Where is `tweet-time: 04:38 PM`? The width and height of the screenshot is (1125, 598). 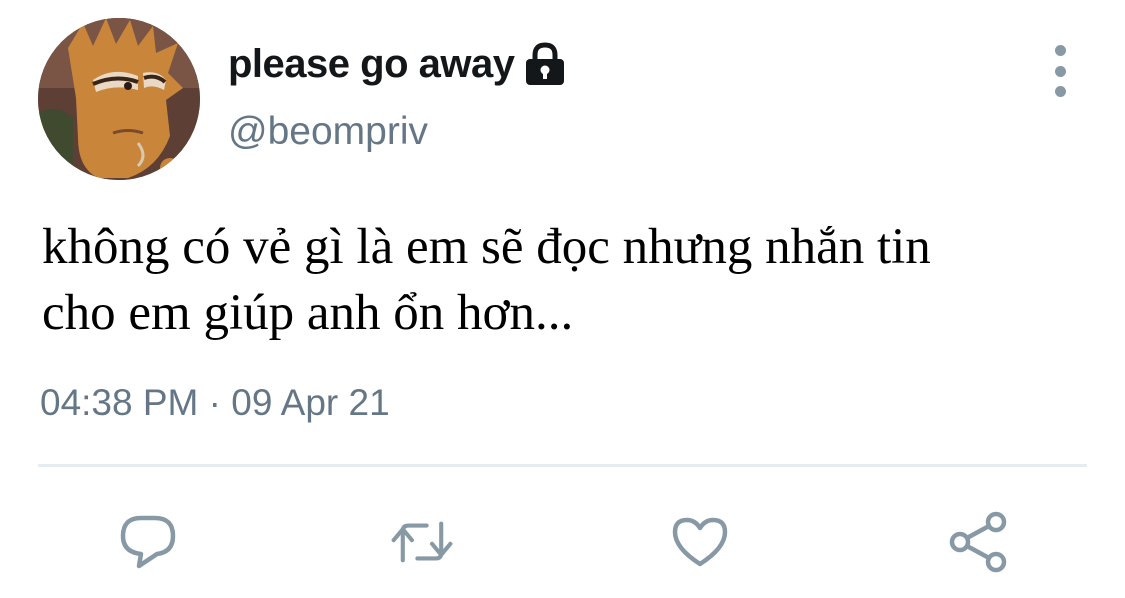 tweet-time: 04:38 PM is located at coordinates (119, 402).